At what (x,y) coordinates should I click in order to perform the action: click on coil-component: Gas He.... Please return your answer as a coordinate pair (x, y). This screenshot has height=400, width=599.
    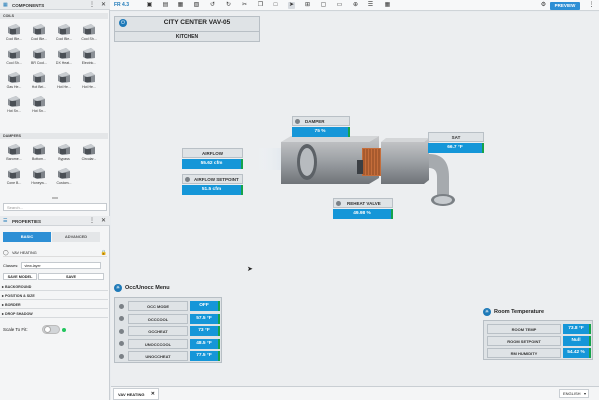
    Looking at the image, I should click on (14, 82).